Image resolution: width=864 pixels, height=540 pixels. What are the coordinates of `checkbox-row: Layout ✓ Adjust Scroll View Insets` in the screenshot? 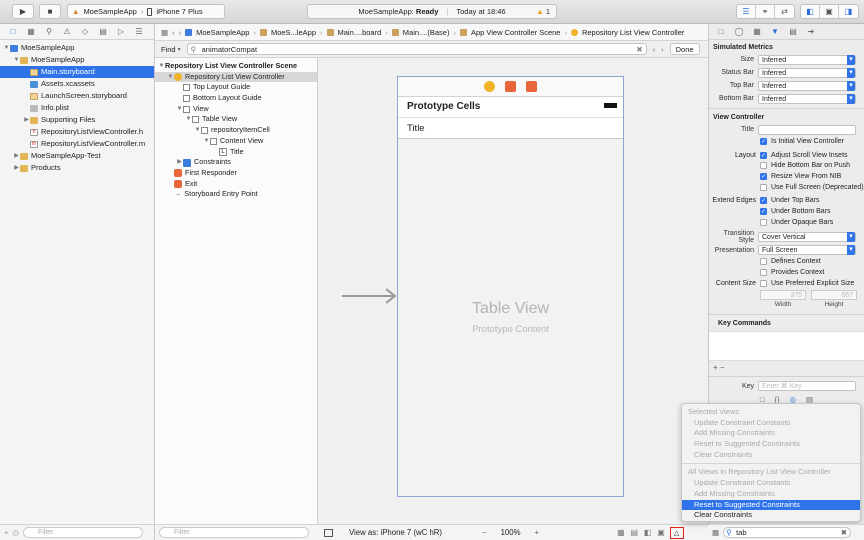 It's located at (786, 155).